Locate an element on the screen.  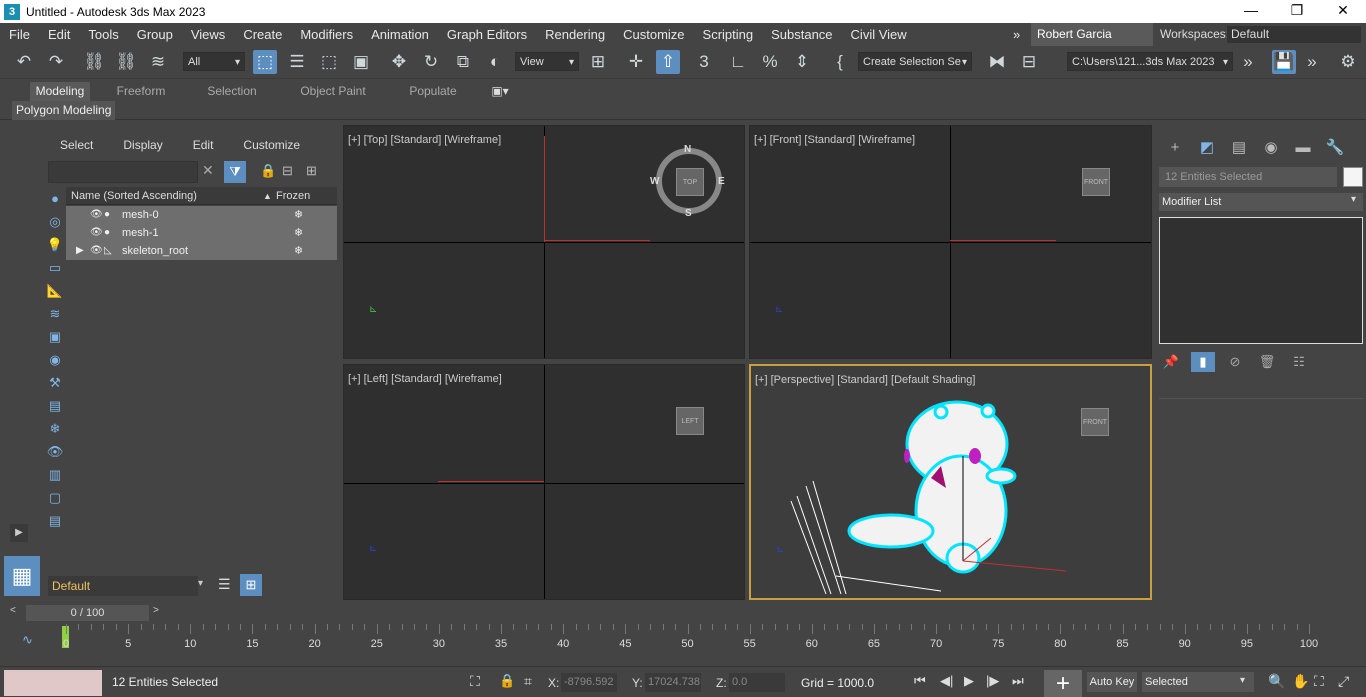
key-filter-arrow-icon: ▾ is located at coordinates (1242, 680).